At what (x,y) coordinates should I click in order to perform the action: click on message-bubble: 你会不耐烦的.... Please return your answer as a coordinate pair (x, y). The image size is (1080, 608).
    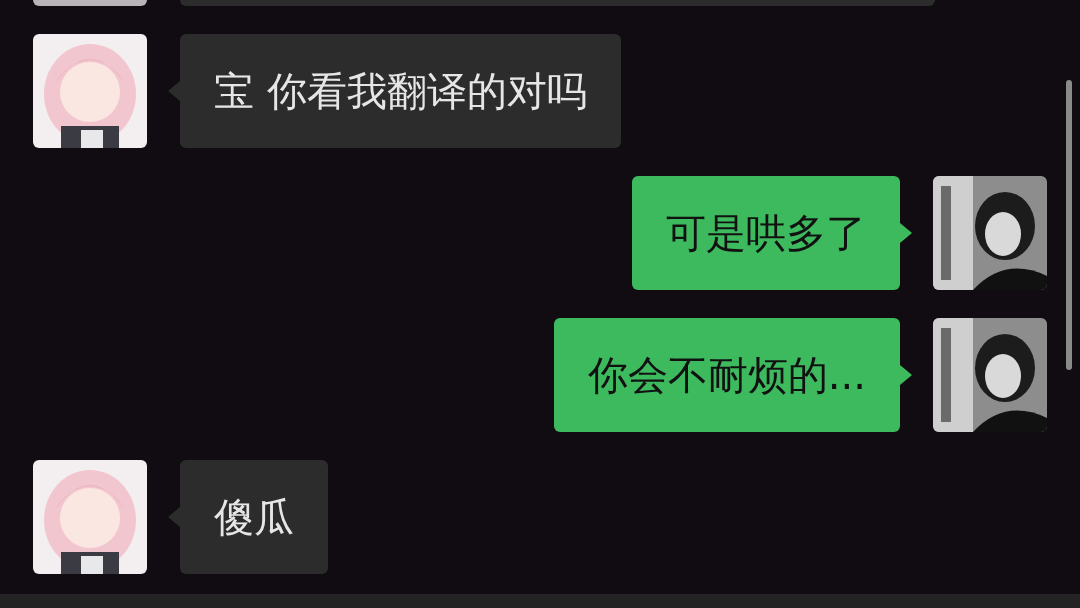
    Looking at the image, I should click on (726, 375).